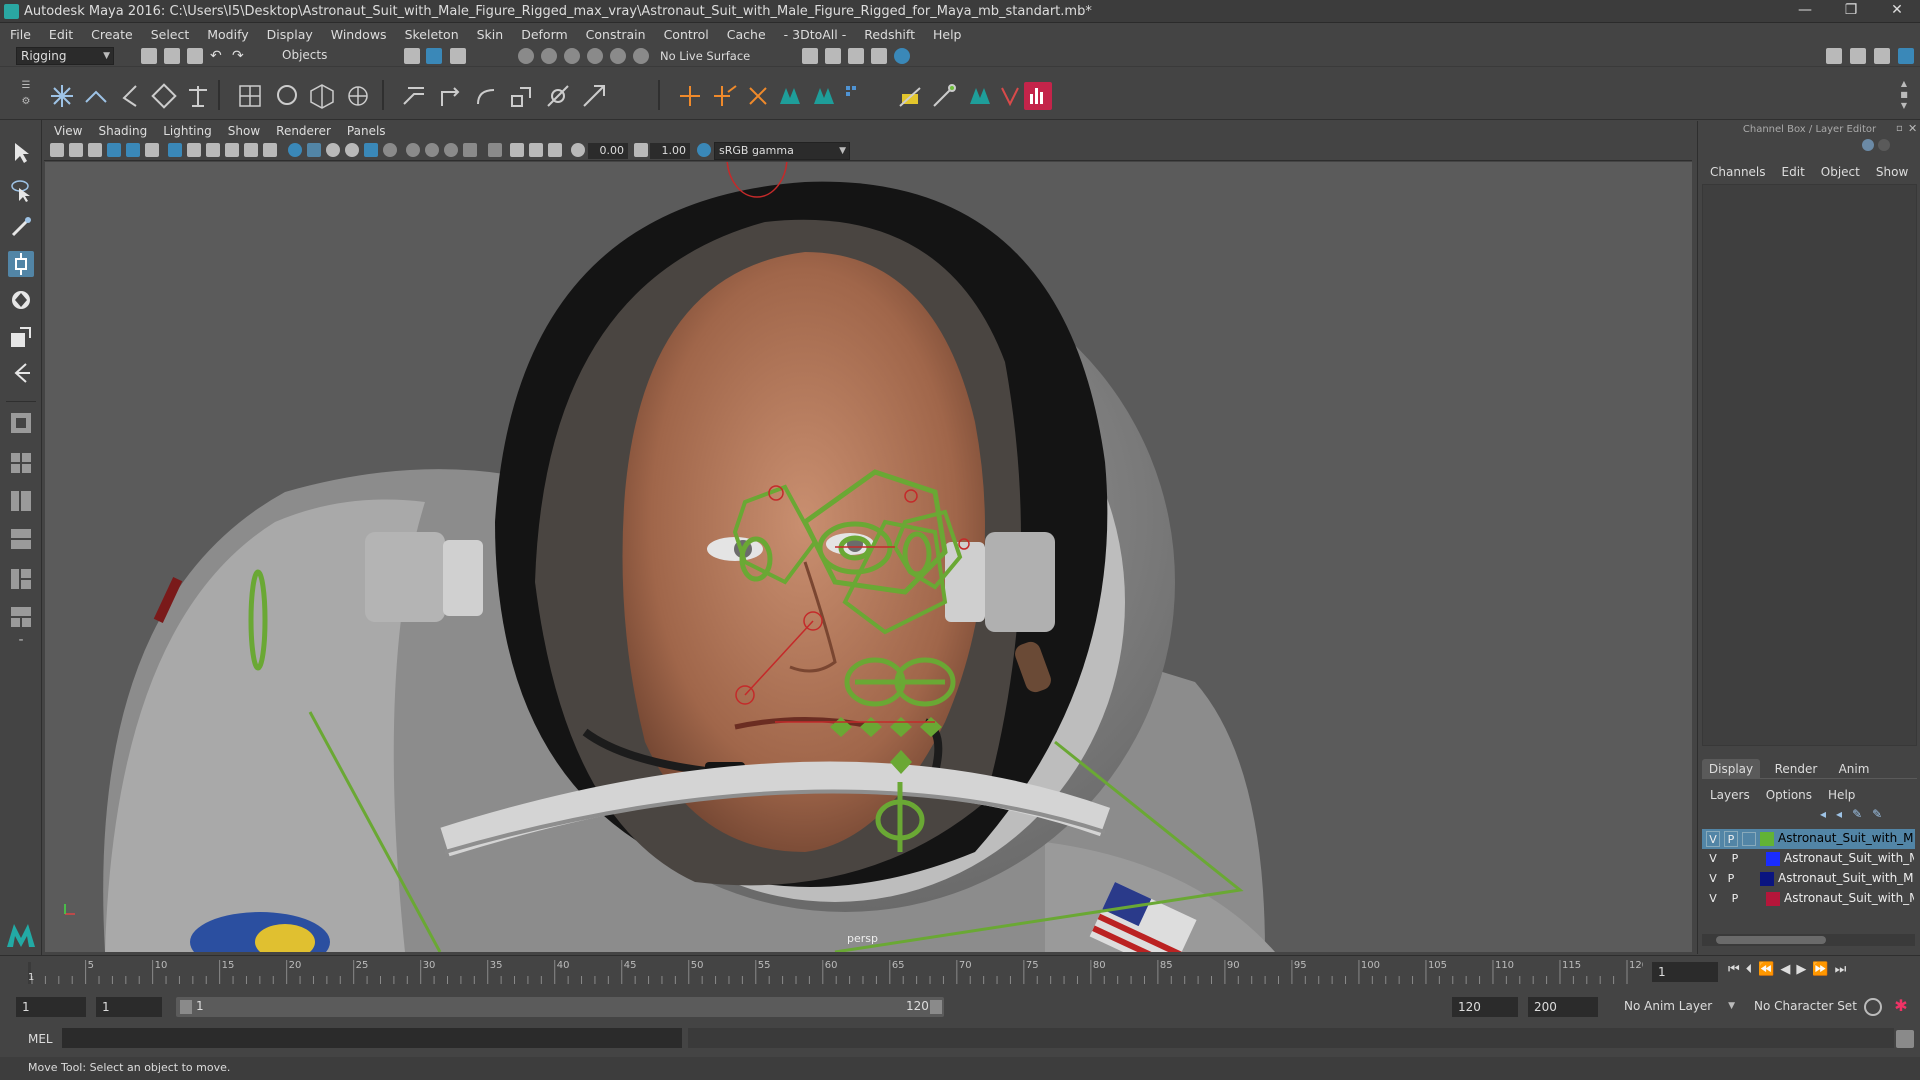  What do you see at coordinates (451, 150) in the screenshot?
I see `motion-blur-icon` at bounding box center [451, 150].